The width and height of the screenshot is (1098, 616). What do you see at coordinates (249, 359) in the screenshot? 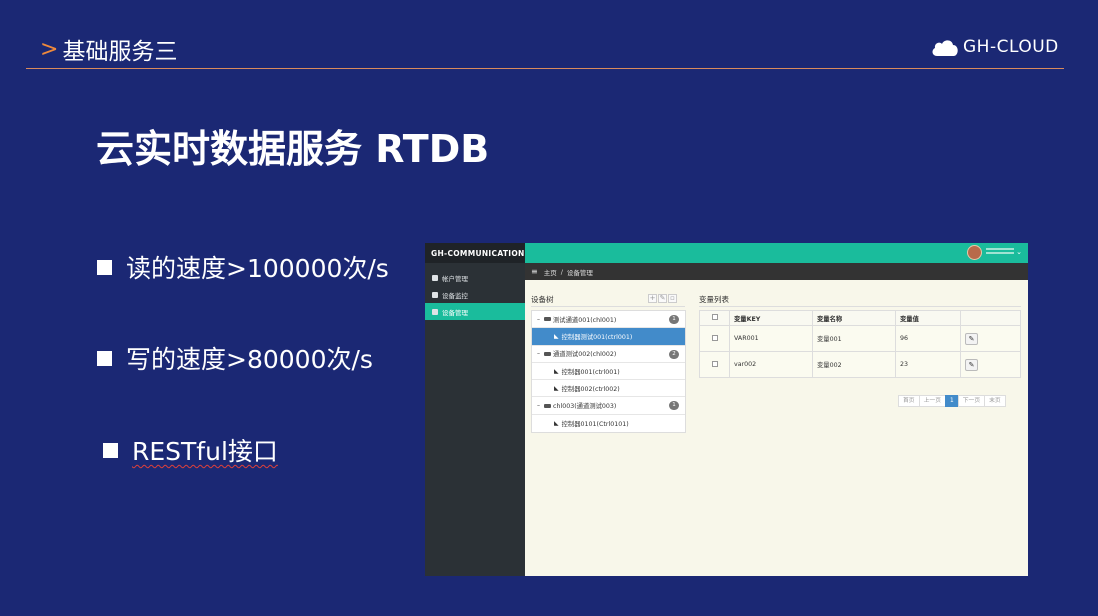
I see `bullet-text: 写的速度>80000次/s` at bounding box center [249, 359].